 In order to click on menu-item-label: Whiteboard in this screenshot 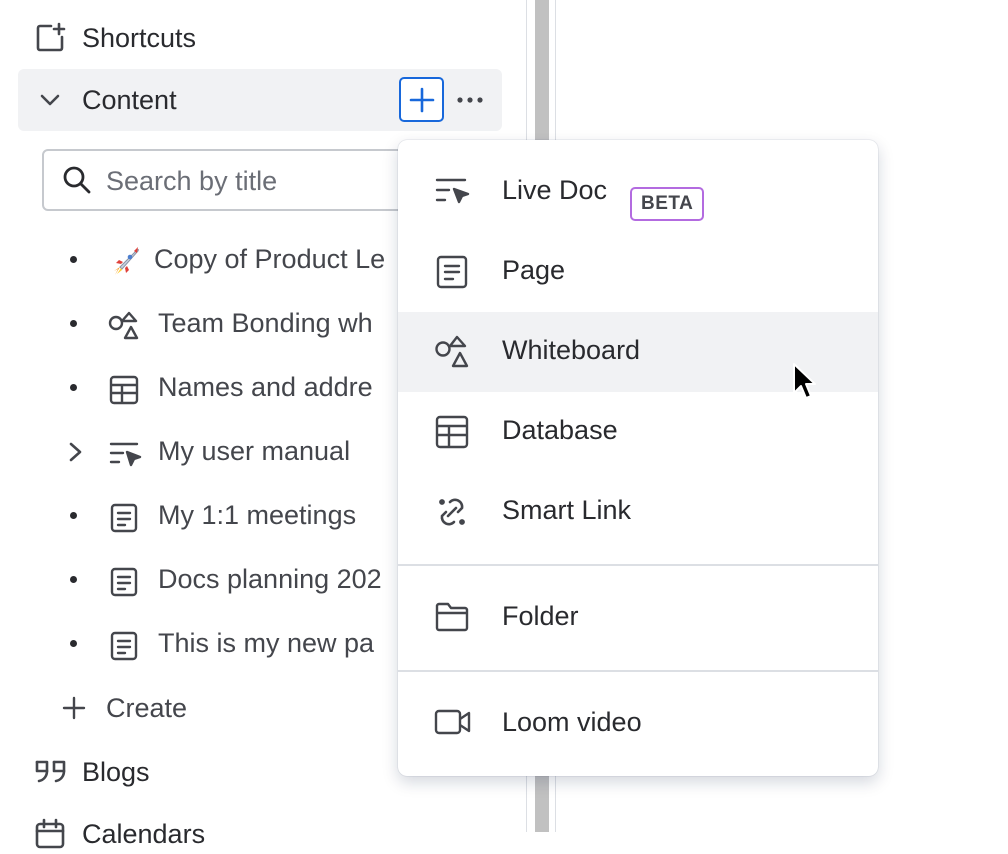, I will do `click(571, 350)`.